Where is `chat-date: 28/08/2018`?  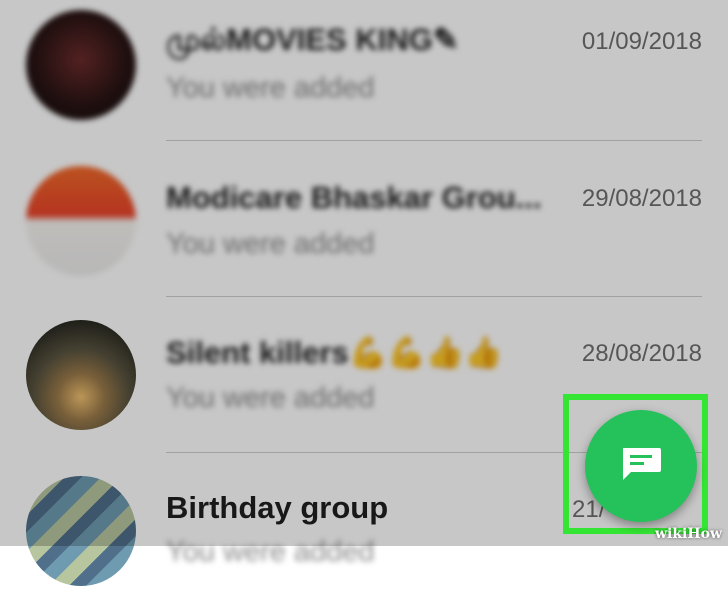 chat-date: 28/08/2018 is located at coordinates (641, 353).